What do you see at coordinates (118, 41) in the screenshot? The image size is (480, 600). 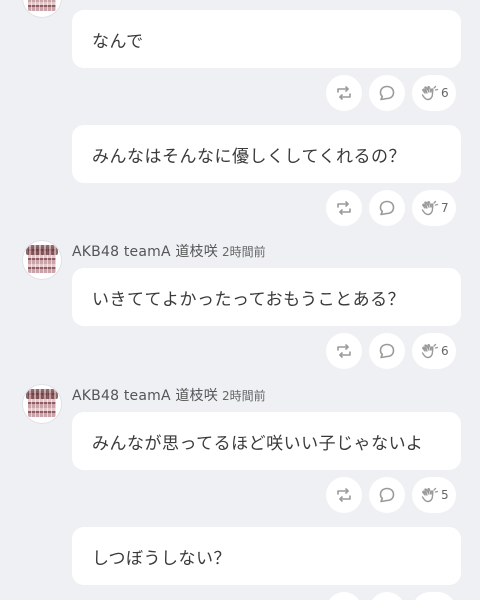 I see `message-text: なんで` at bounding box center [118, 41].